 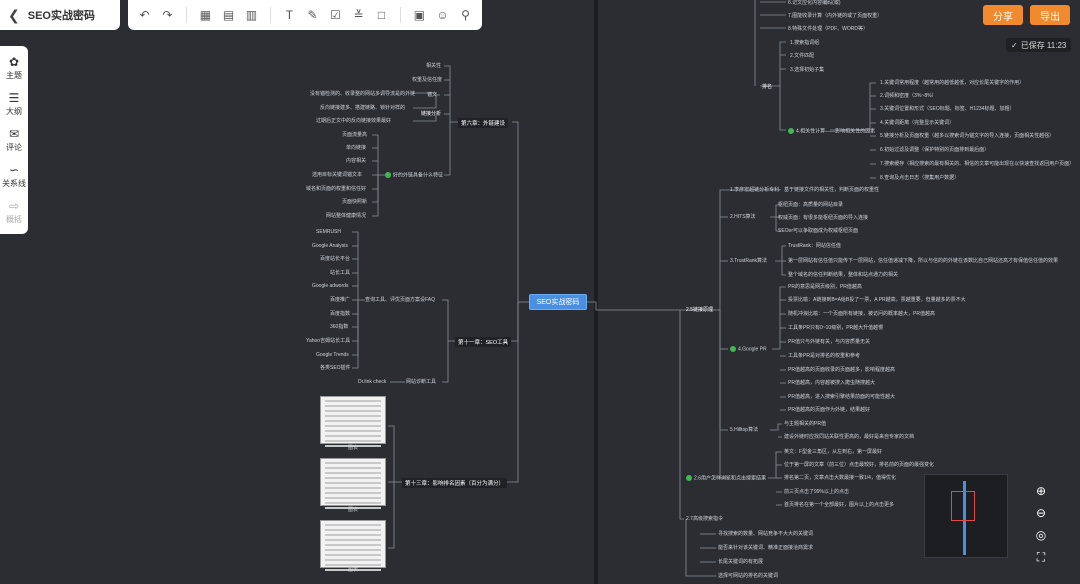 I want to click on zoom-in-icon: ⊕, so click(x=1041, y=491).